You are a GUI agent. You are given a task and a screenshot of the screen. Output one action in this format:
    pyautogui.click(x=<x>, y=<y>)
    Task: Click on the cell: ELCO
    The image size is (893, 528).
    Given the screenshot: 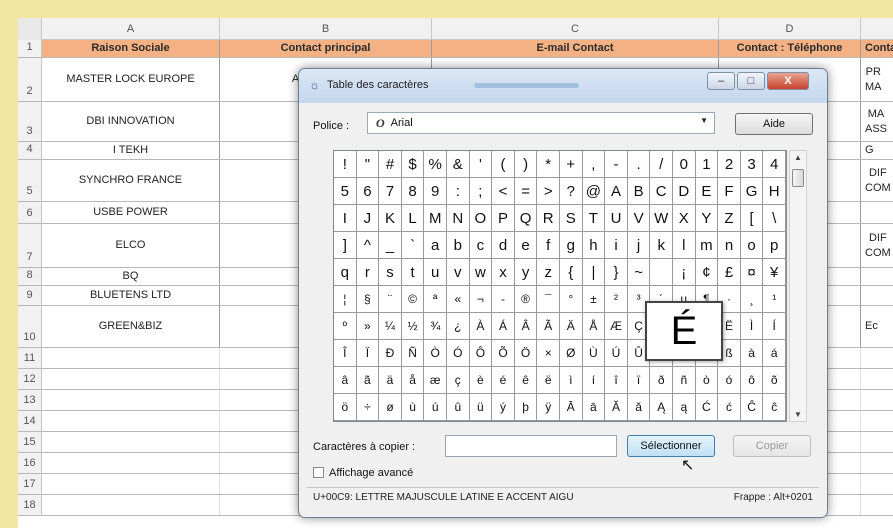 What is the action you would take?
    pyautogui.click(x=131, y=245)
    